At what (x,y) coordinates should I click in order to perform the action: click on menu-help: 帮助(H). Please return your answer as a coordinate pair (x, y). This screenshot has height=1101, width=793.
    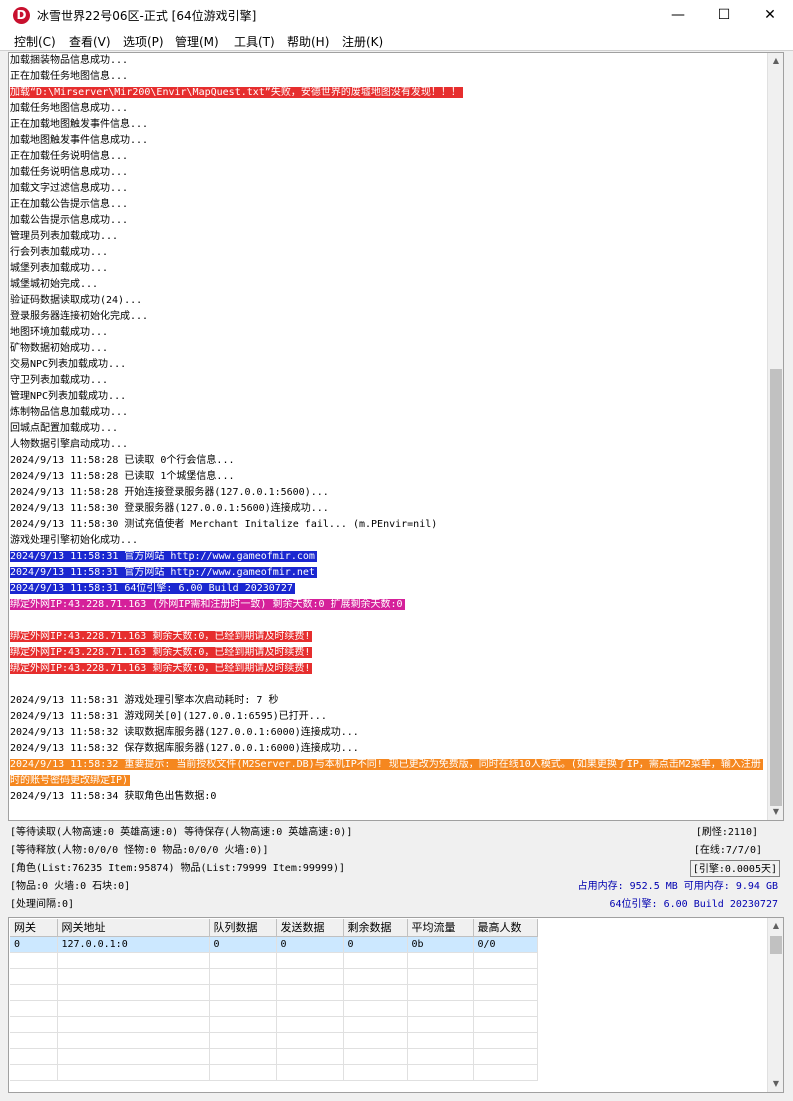
    Looking at the image, I should click on (308, 41).